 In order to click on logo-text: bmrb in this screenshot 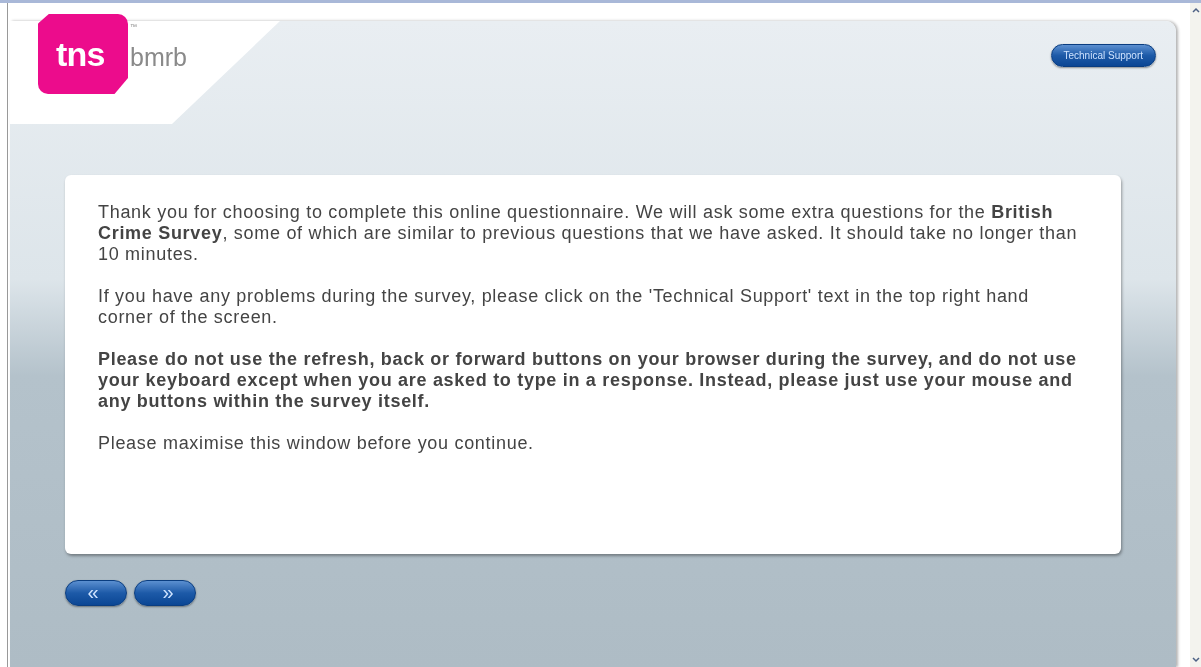, I will do `click(158, 57)`.